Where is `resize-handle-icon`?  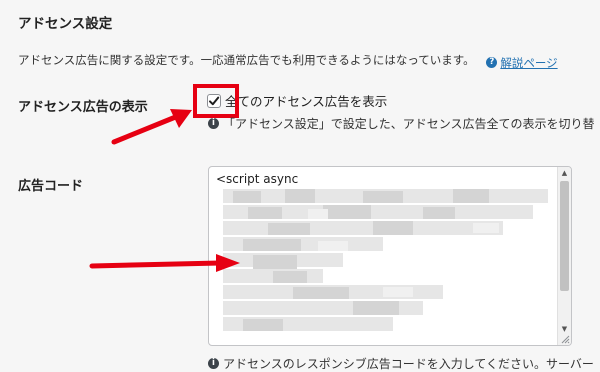 resize-handle-icon is located at coordinates (565, 339).